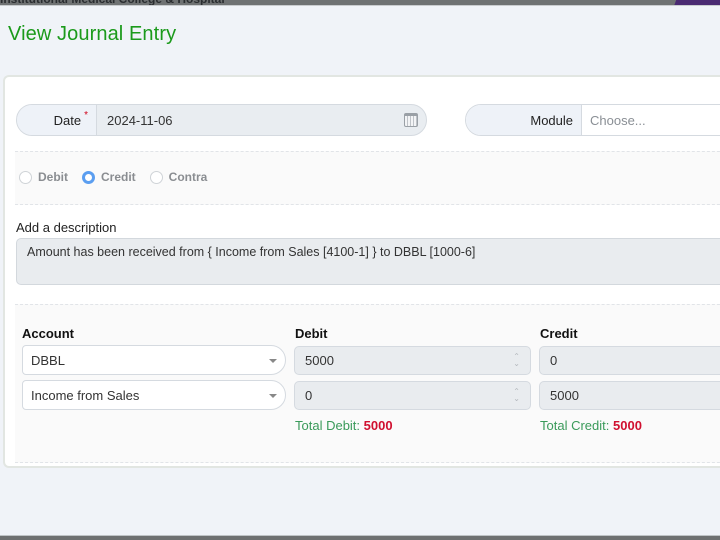  What do you see at coordinates (360, 537) in the screenshot?
I see `bottom-bar` at bounding box center [360, 537].